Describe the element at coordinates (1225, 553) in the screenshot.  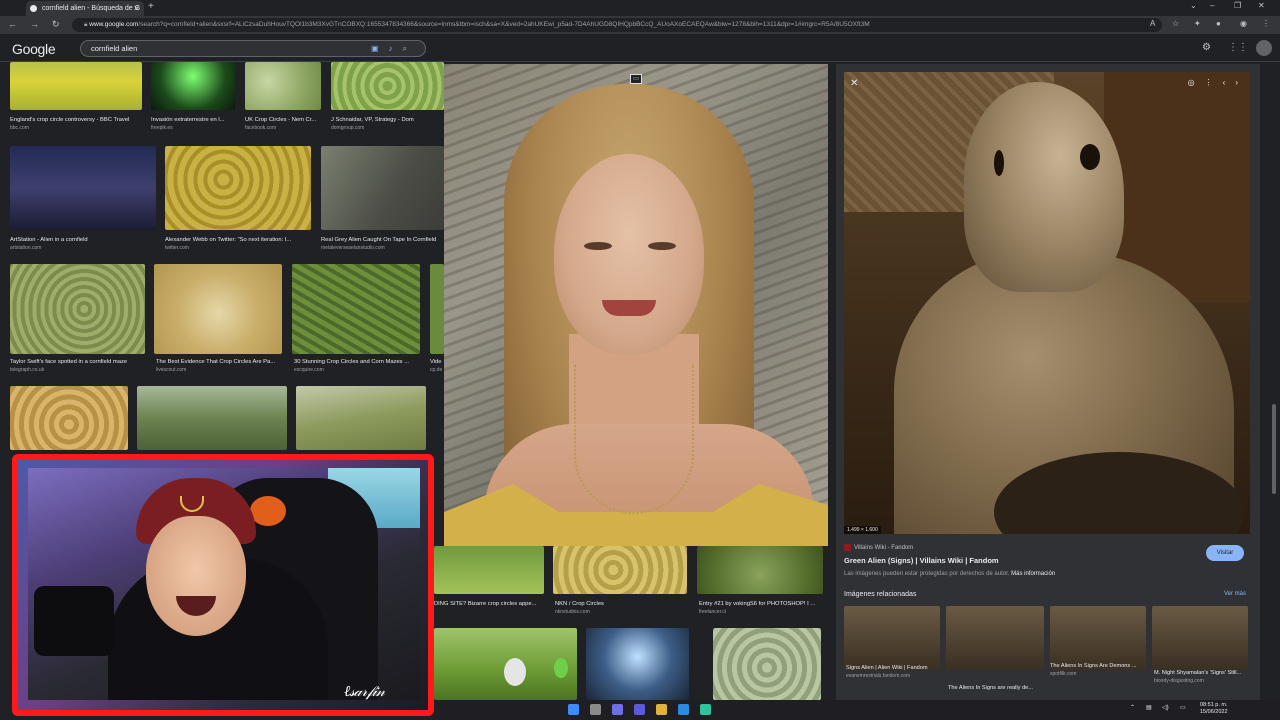
I see `visit-button: Visitar` at that location.